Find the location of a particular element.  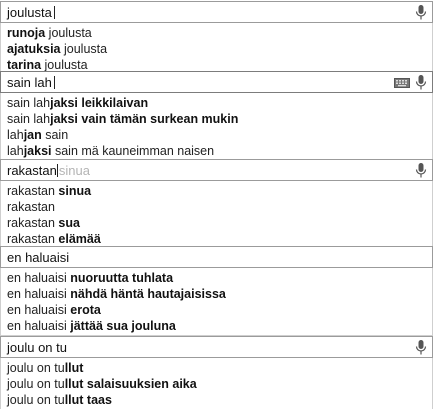

search-query: rakastan sinua is located at coordinates (48, 170).